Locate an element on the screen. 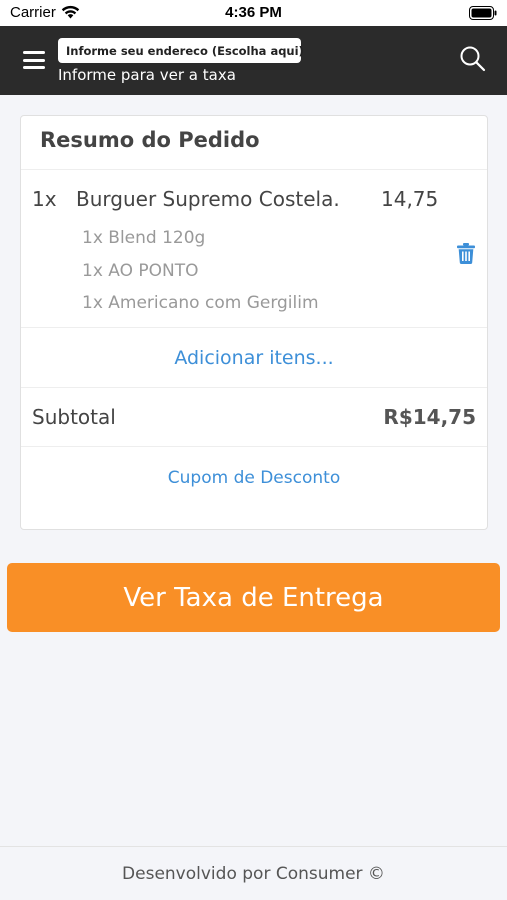 This screenshot has height=900, width=507. subtotal-value: R$14,75 is located at coordinates (429, 417).